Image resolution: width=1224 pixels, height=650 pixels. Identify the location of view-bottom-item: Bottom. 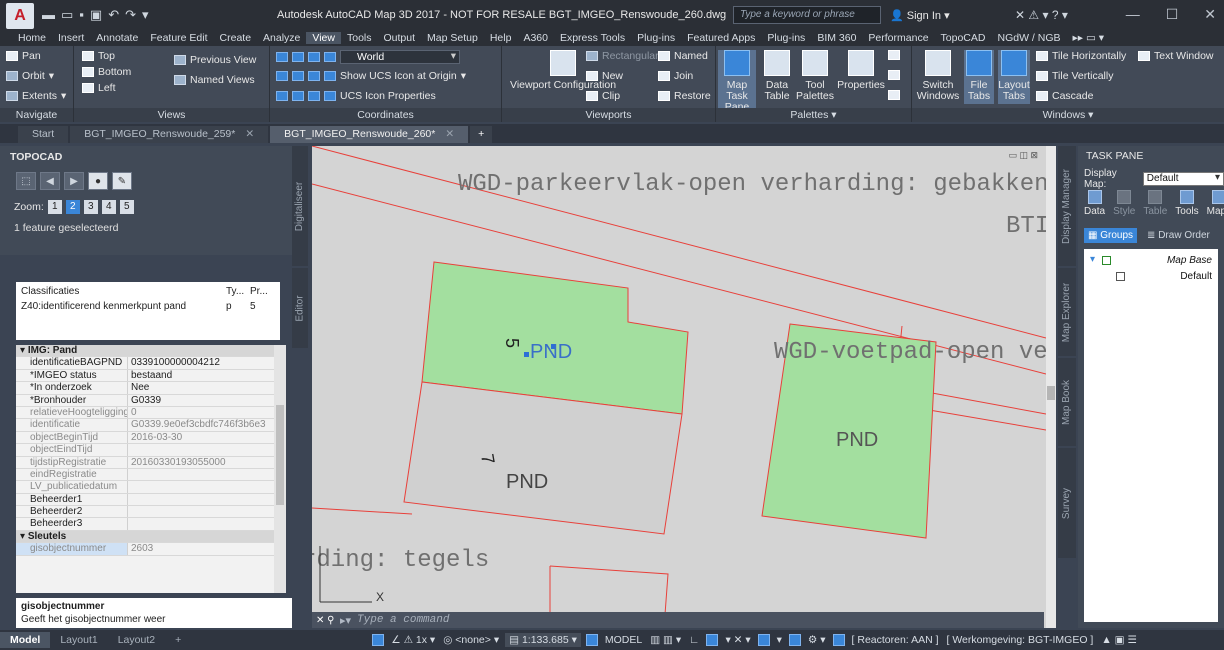
(106, 72).